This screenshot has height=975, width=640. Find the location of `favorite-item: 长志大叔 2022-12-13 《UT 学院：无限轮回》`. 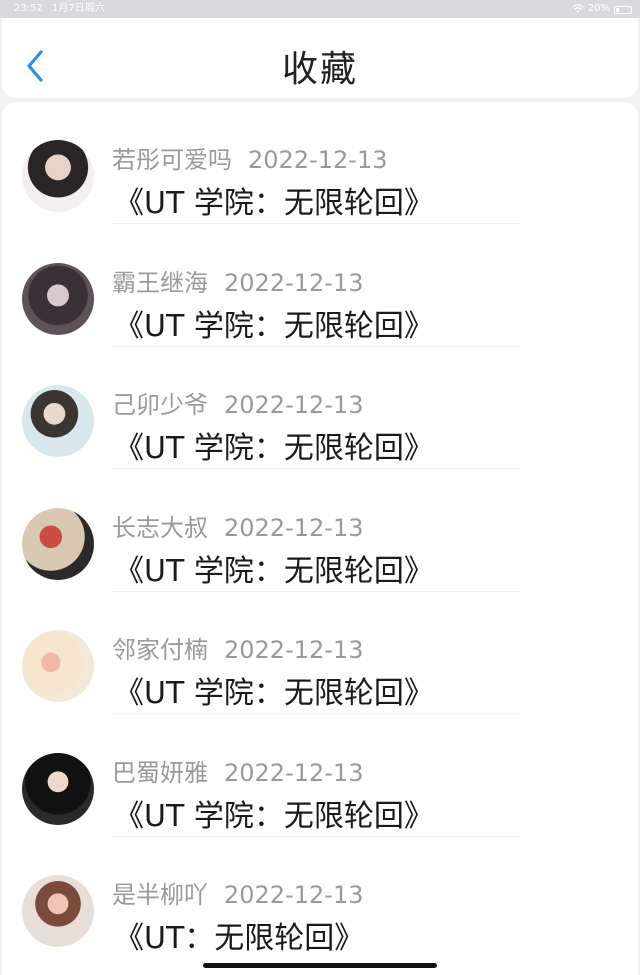

favorite-item: 长志大叔 2022-12-13 《UT 学院：无限轮回》 is located at coordinates (320, 531).